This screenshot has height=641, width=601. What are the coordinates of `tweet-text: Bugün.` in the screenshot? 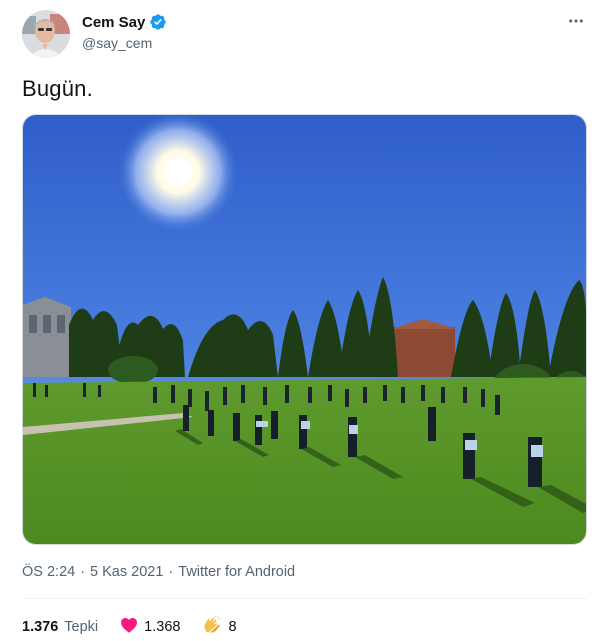 It's located at (57, 88).